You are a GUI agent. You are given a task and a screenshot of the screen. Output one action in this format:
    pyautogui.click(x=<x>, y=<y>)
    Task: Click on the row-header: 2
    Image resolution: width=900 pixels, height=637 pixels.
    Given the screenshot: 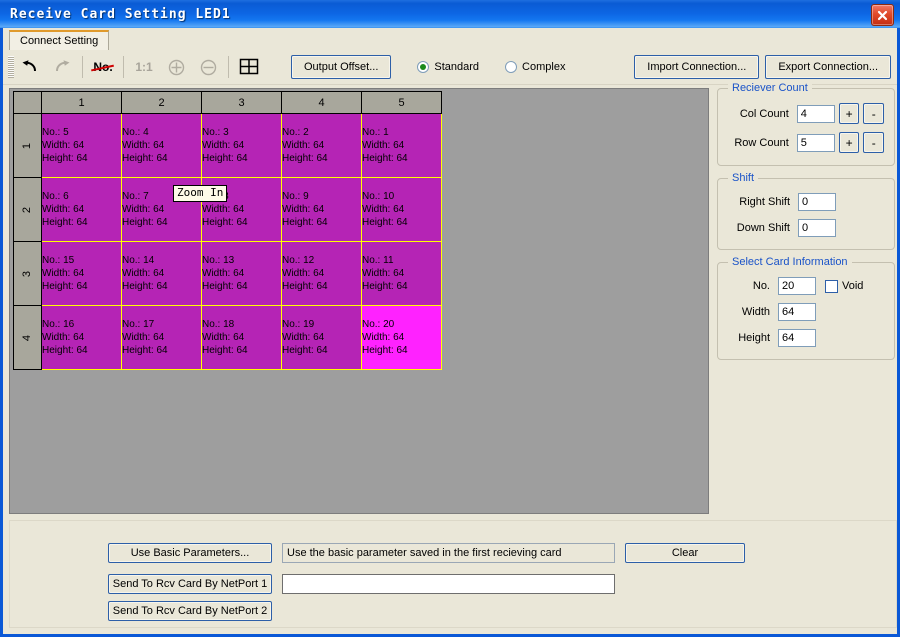 What is the action you would take?
    pyautogui.click(x=27, y=209)
    